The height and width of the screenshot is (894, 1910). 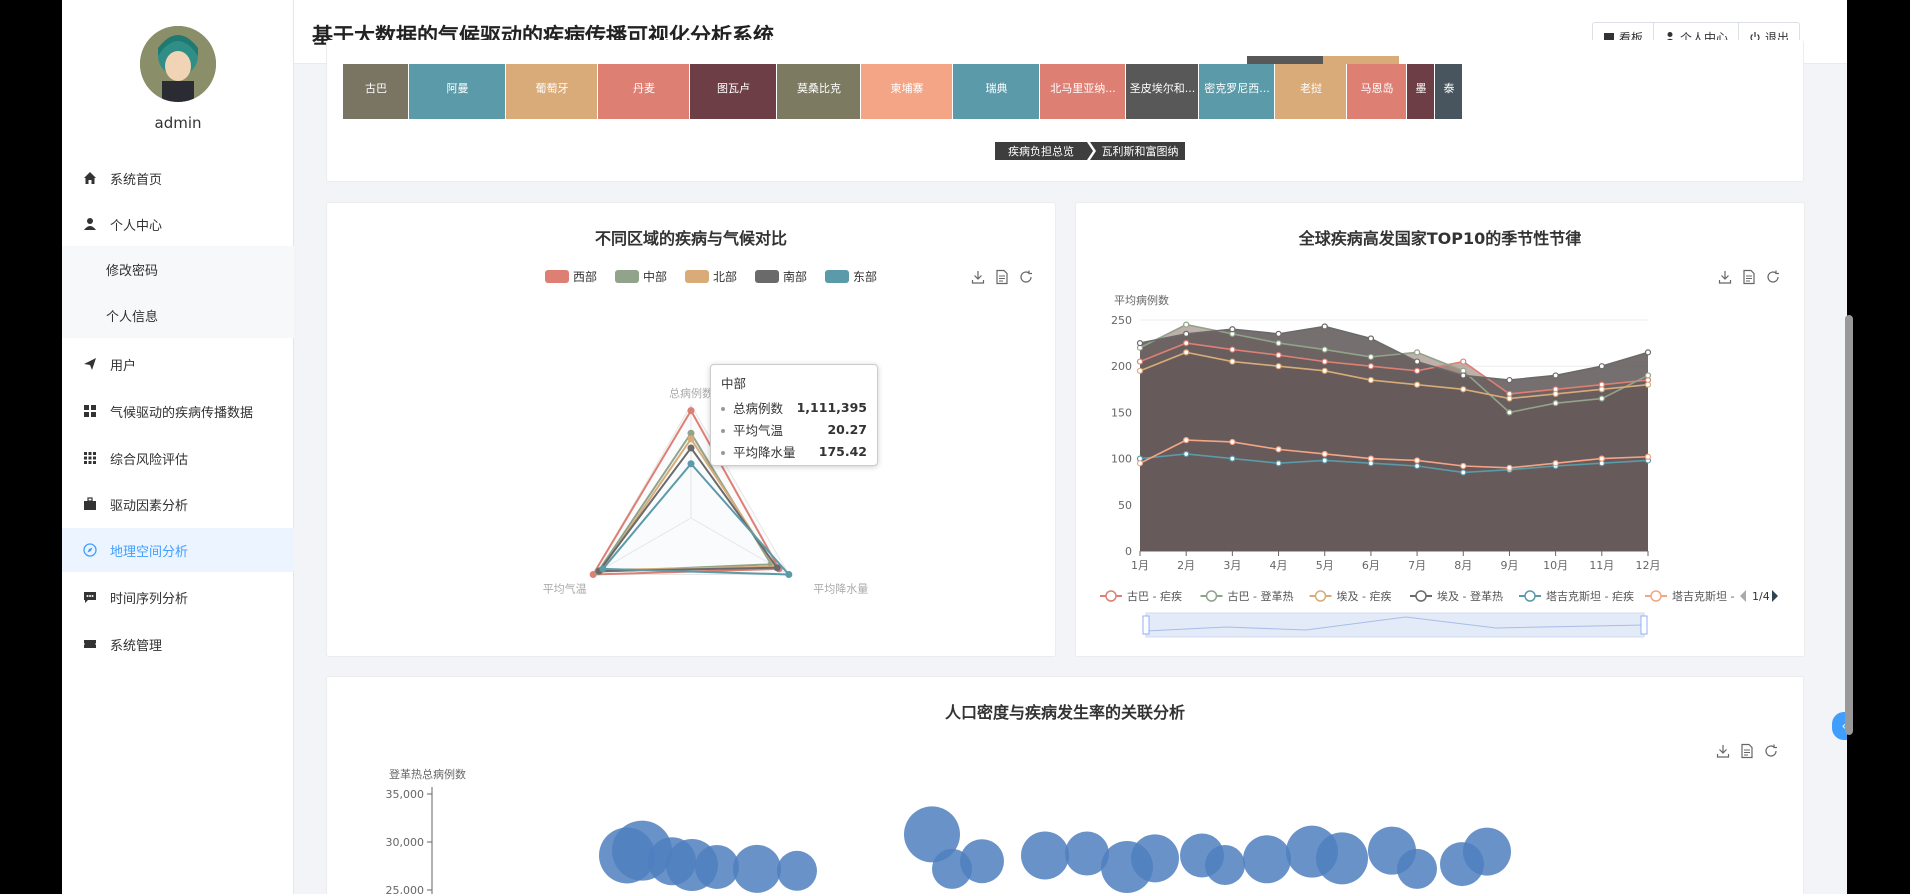 I want to click on treemap-cell-label: 莫桑比克, so click(x=819, y=88).